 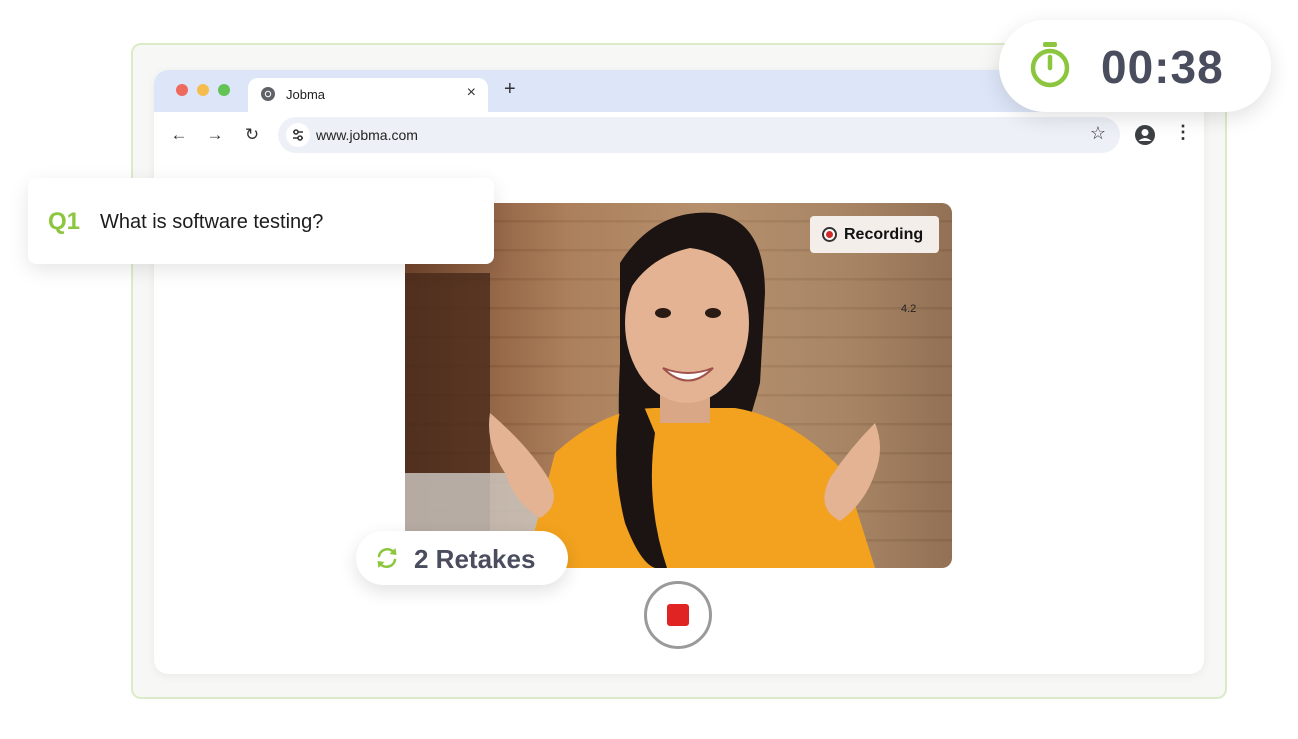 What do you see at coordinates (252, 135) in the screenshot?
I see `reload-button: ↻` at bounding box center [252, 135].